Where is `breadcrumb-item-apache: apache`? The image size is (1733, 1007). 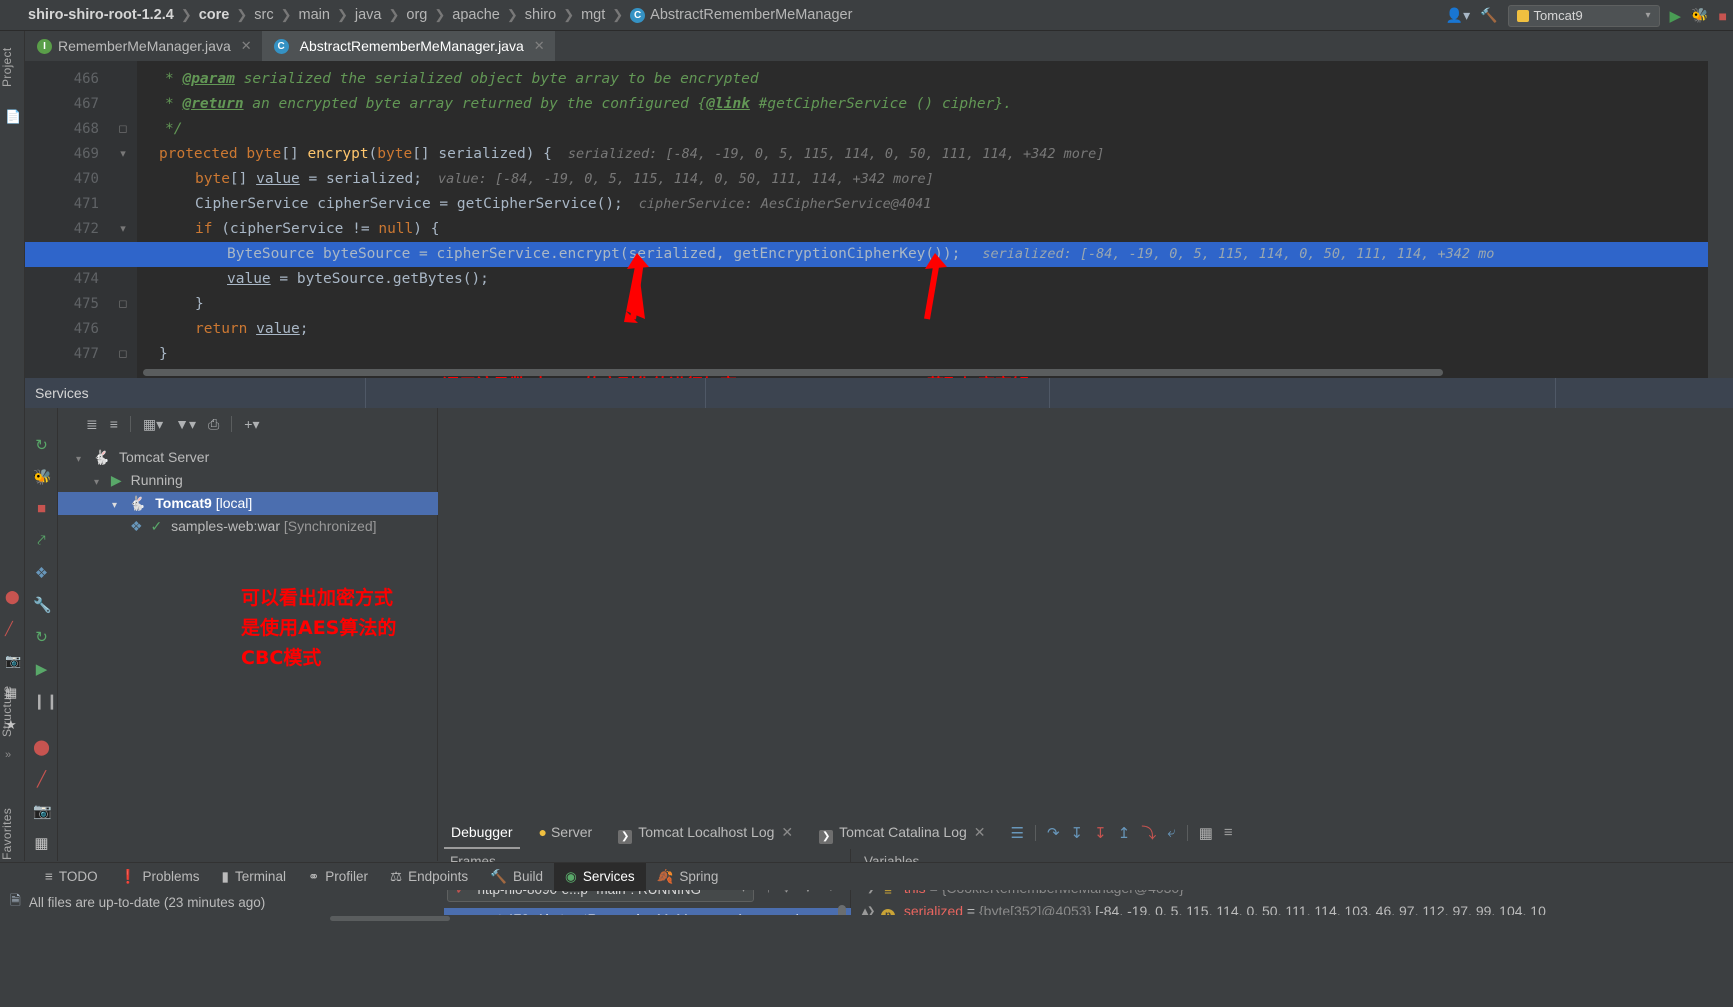 breadcrumb-item-apache: apache is located at coordinates (476, 15).